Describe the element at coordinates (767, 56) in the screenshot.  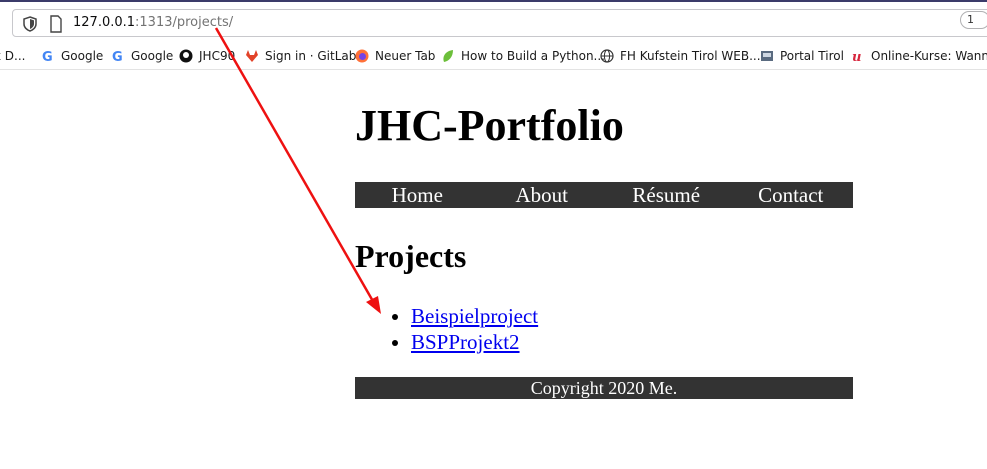
I see `portal-icon` at that location.